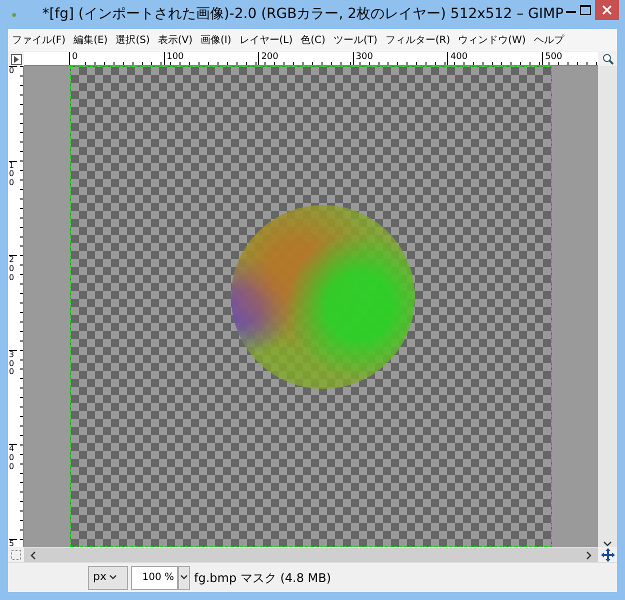 The image size is (625, 600). I want to click on zoom-dropdown-button, so click(184, 578).